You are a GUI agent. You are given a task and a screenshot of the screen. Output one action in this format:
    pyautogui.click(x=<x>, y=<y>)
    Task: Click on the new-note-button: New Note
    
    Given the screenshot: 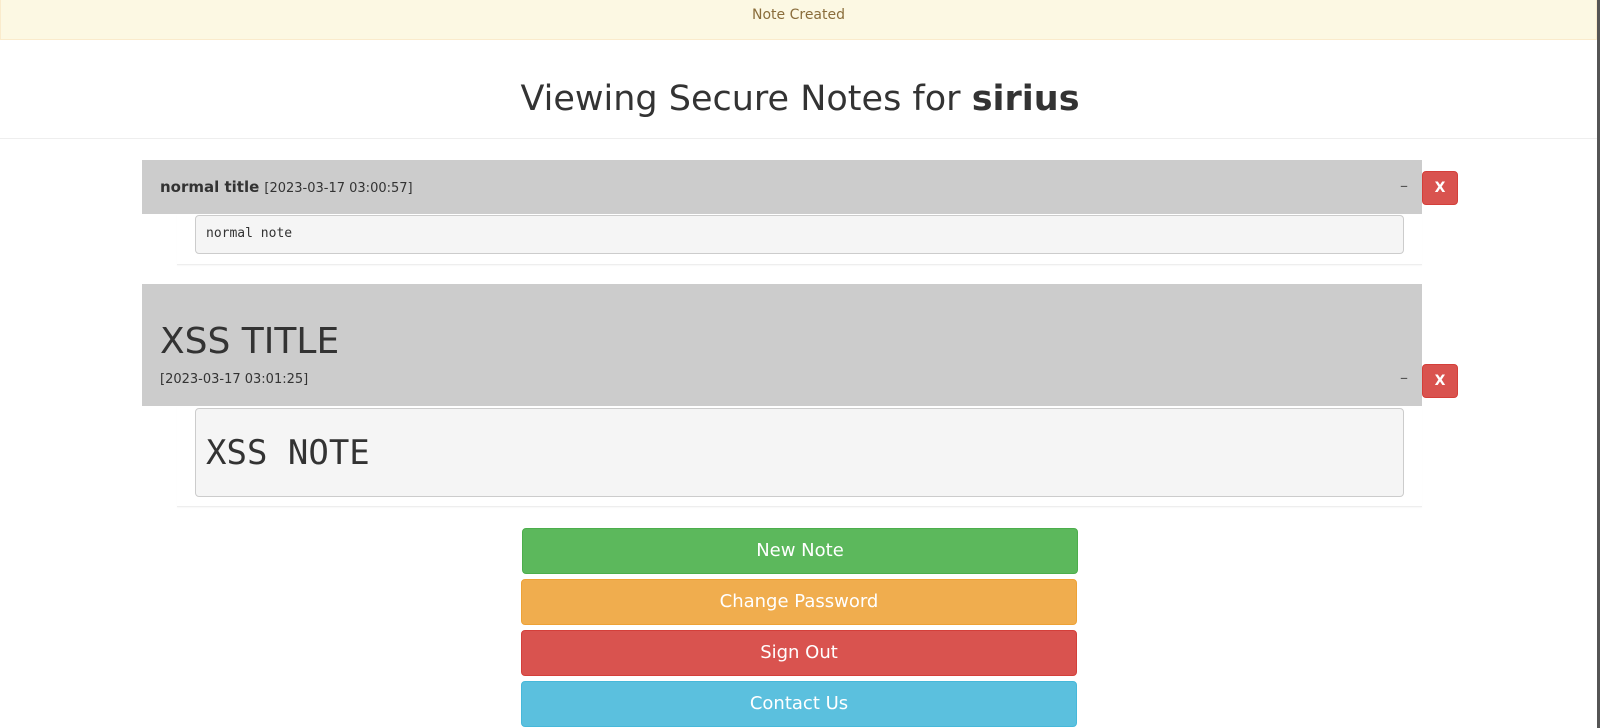 What is the action you would take?
    pyautogui.click(x=800, y=551)
    